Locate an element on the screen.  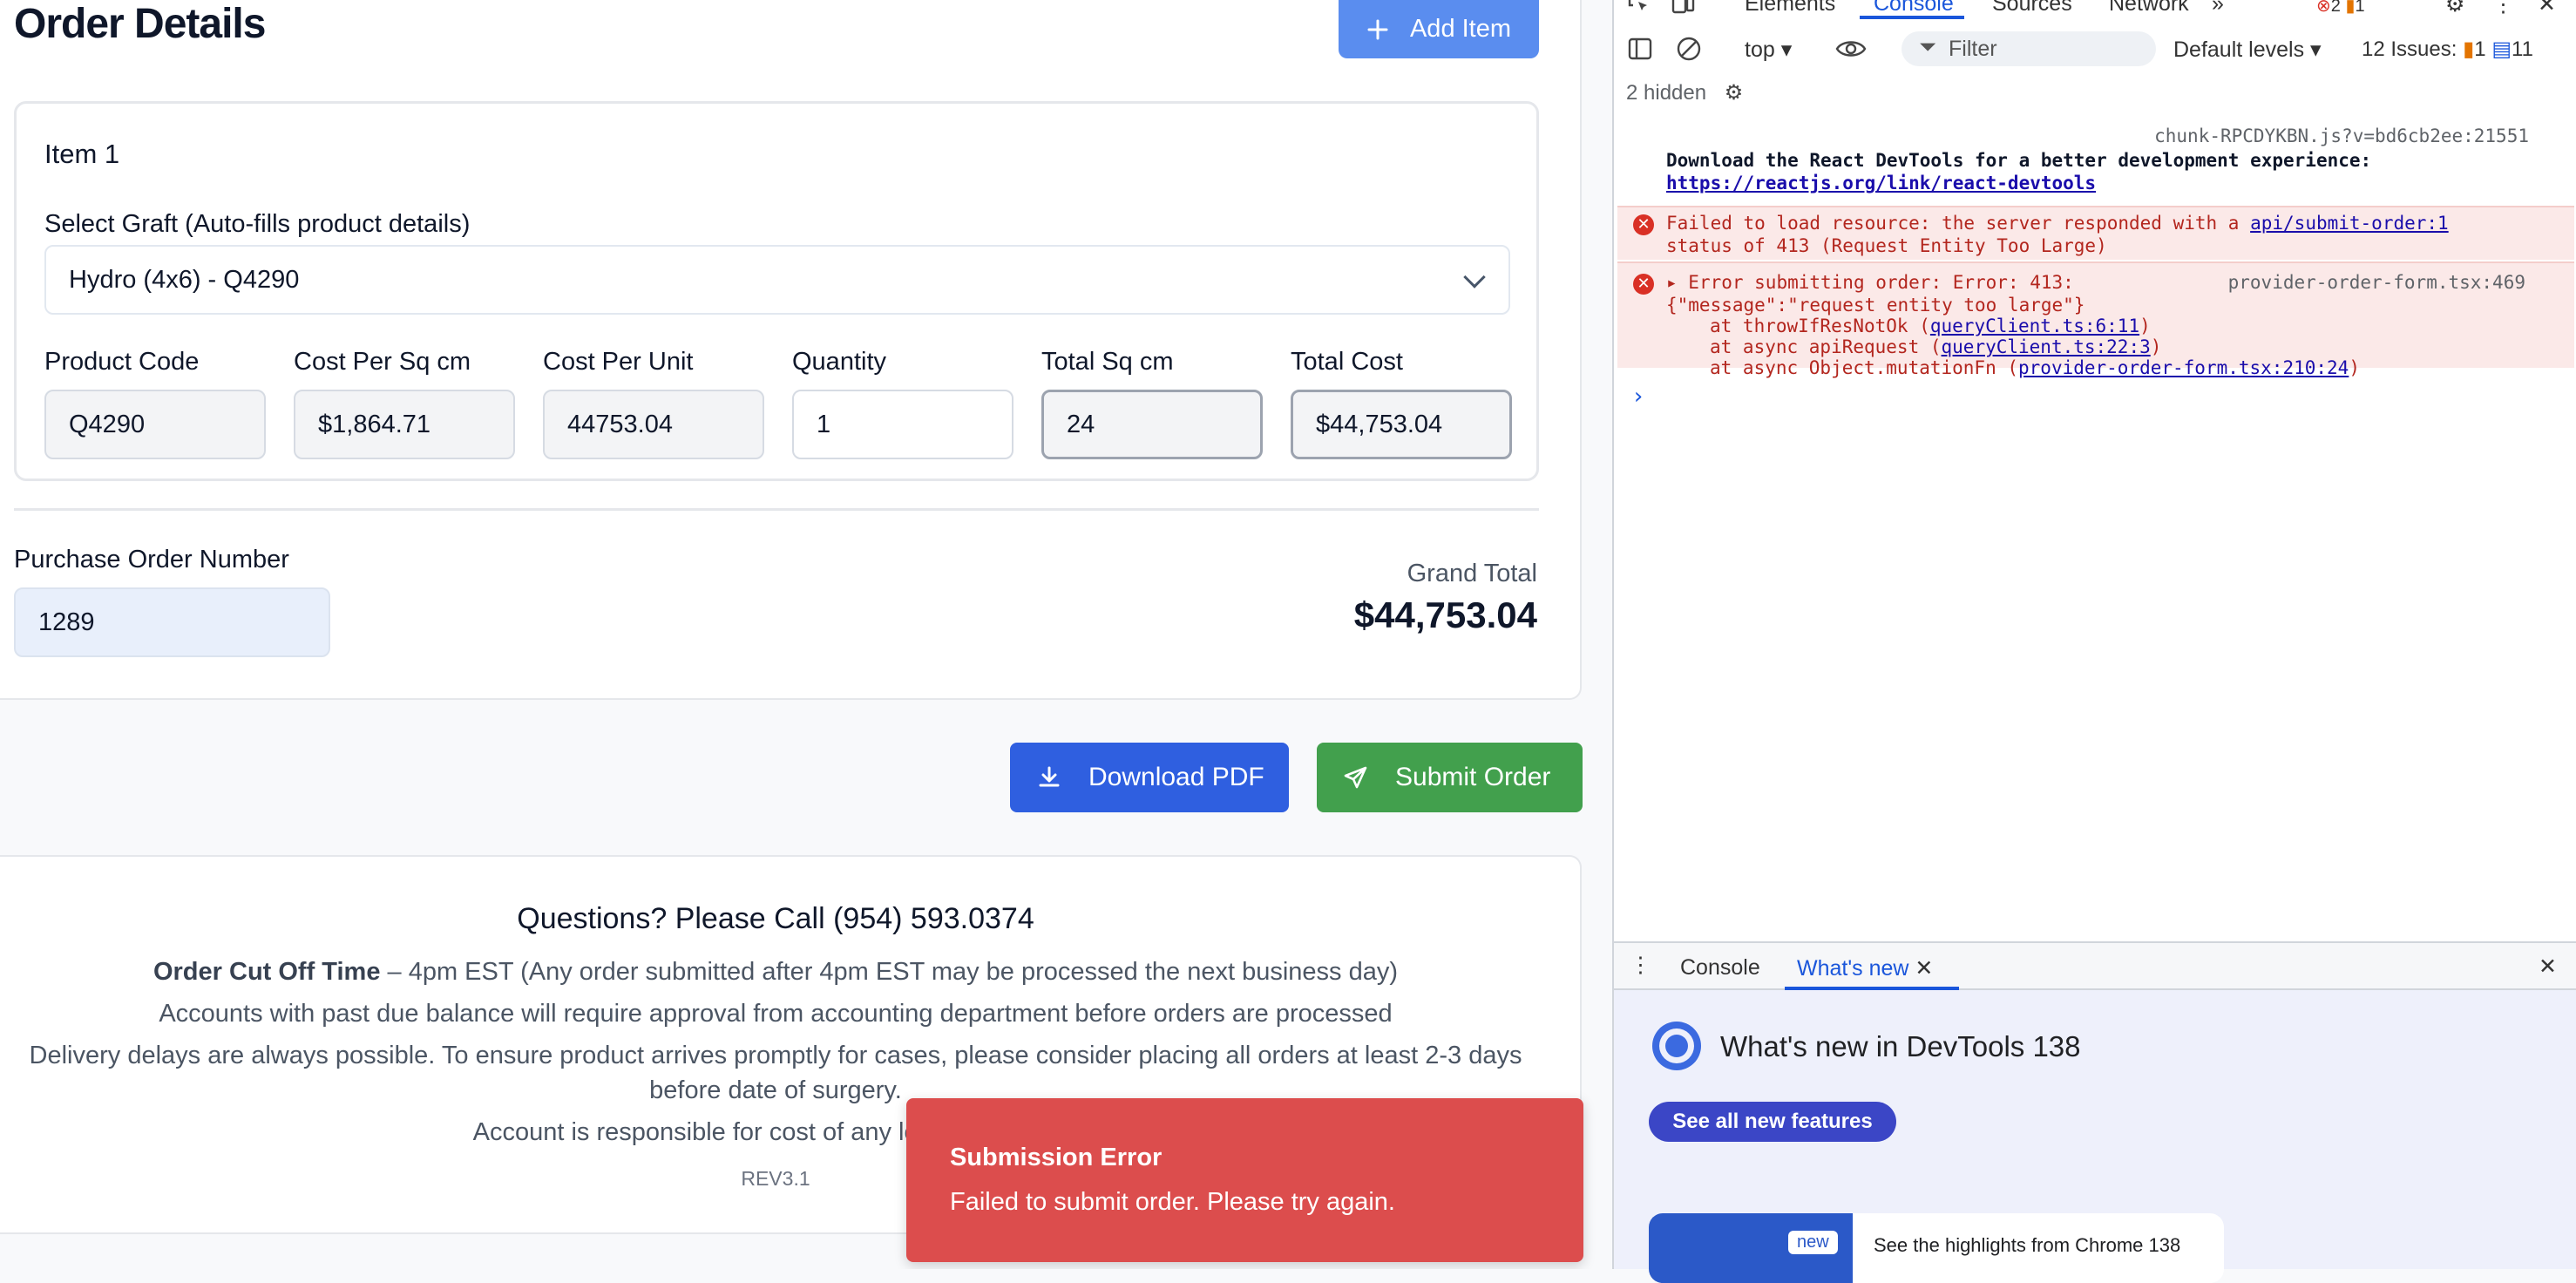
error-circle-icon: ⊗ is located at coordinates (2324, 8).